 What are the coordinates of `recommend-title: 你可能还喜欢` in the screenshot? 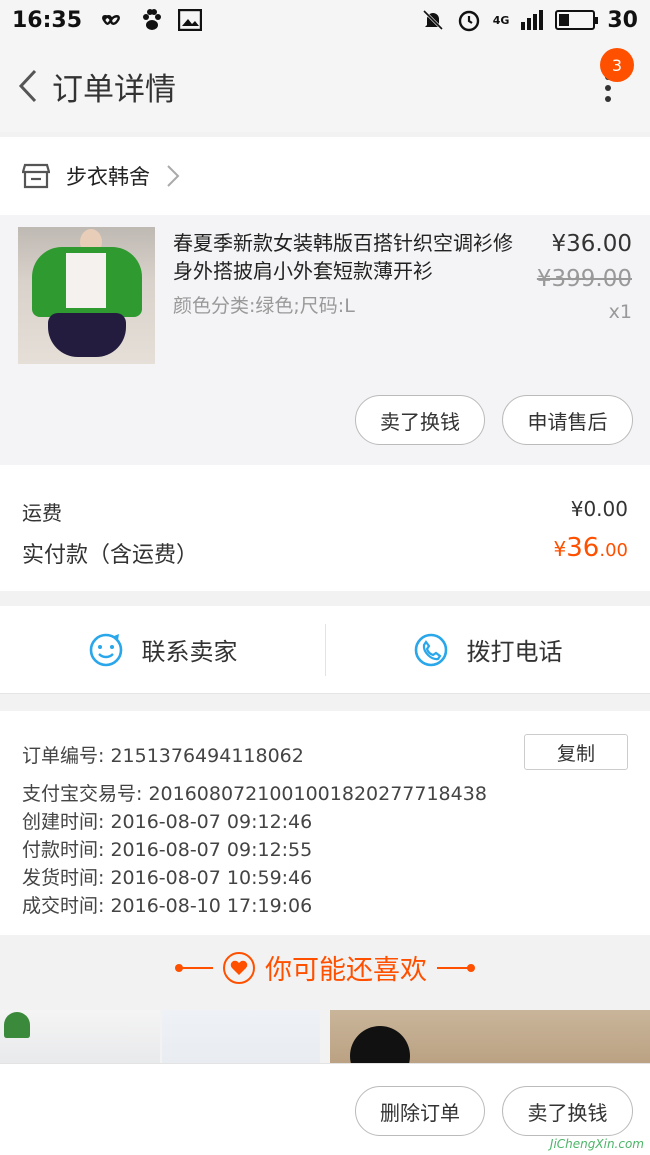 It's located at (346, 970).